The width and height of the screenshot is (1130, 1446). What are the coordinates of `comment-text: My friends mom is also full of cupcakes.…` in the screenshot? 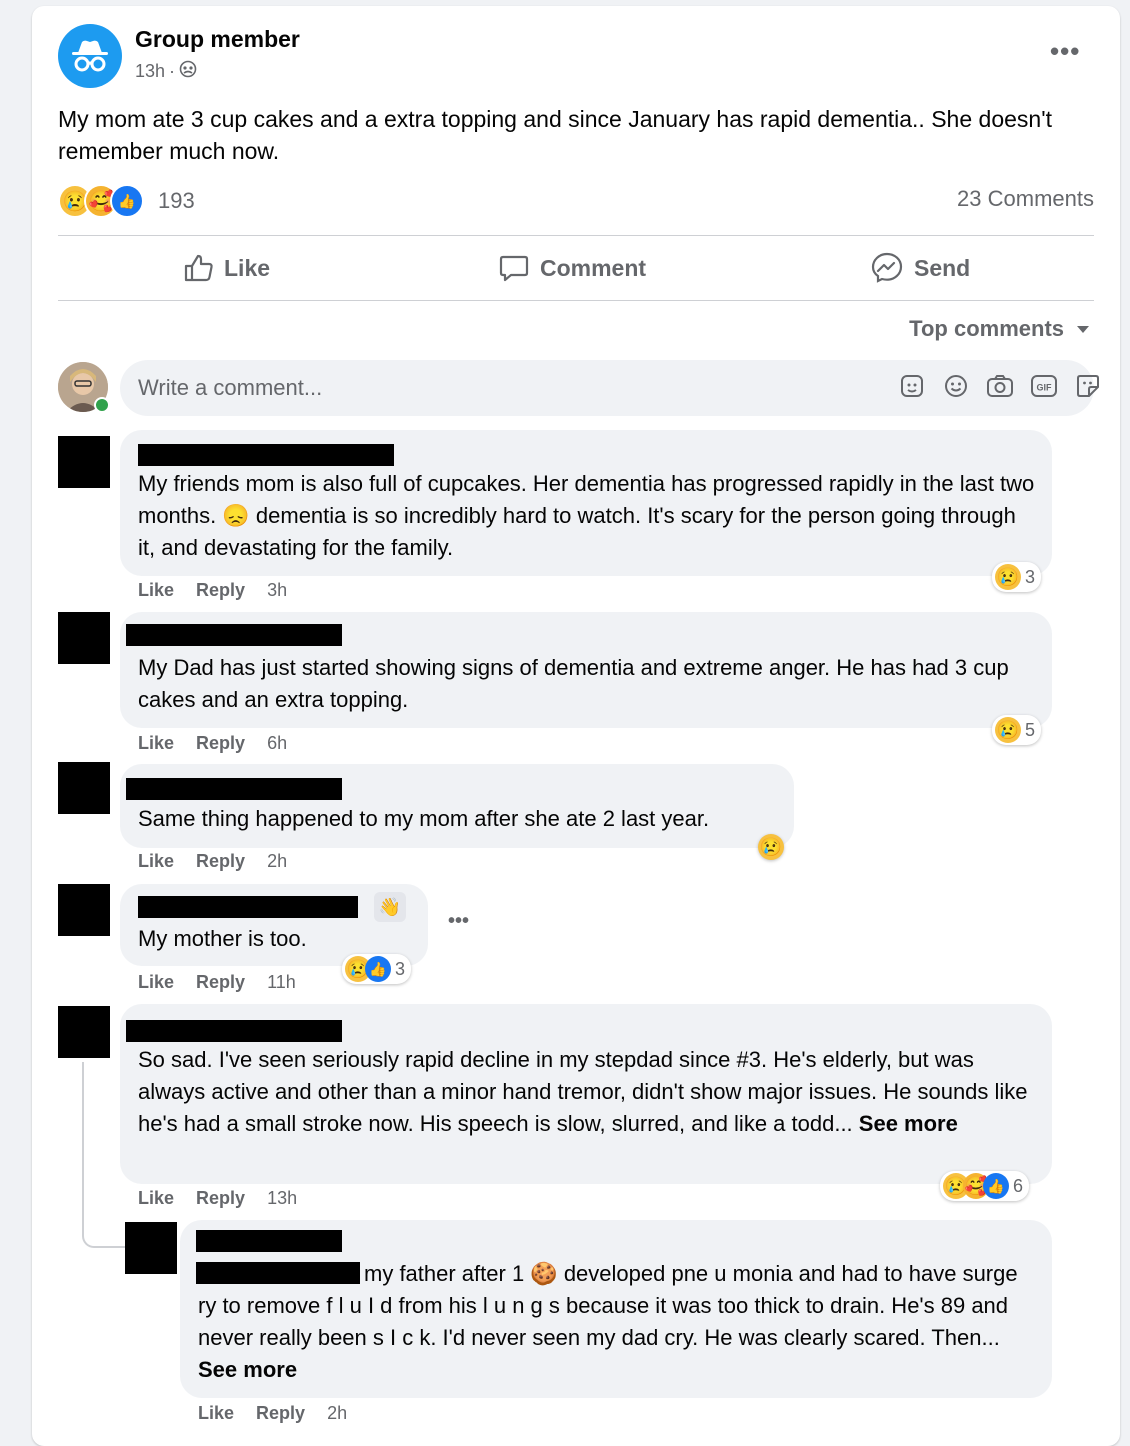 It's located at (588, 516).